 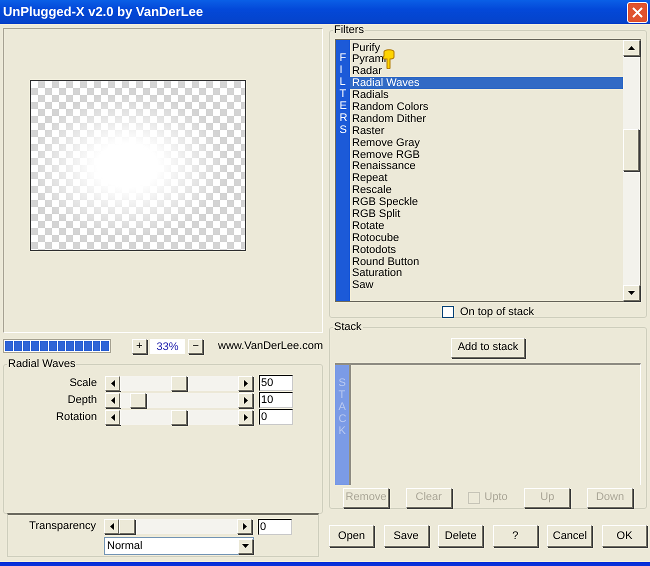 What do you see at coordinates (486, 95) in the screenshot?
I see `filter-item: Radials` at bounding box center [486, 95].